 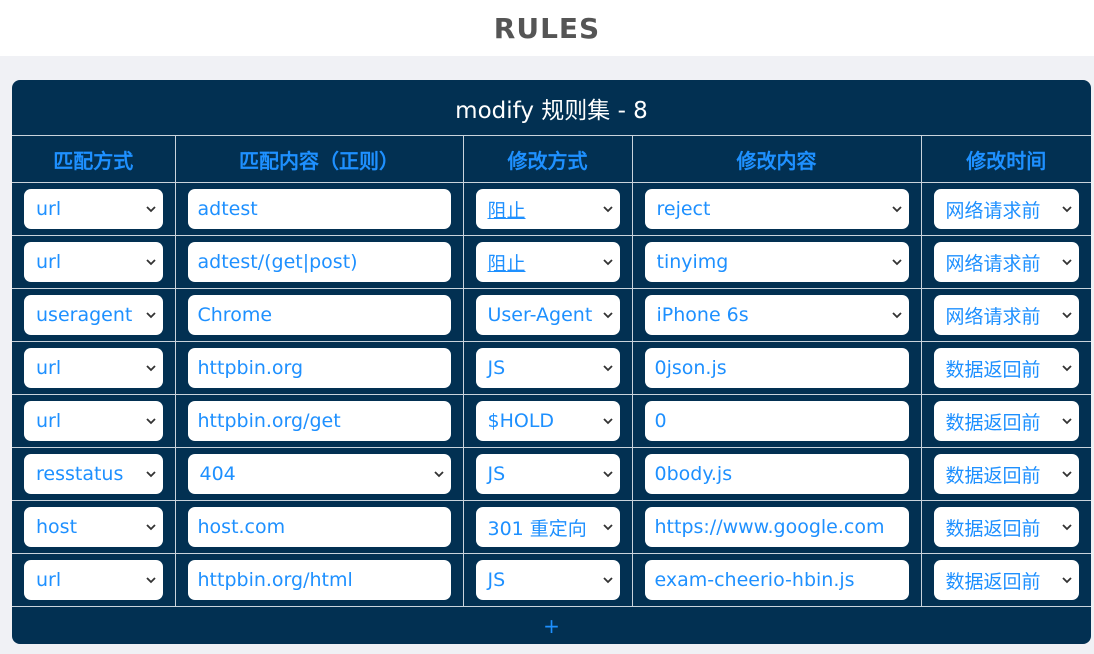 I want to click on modify-time-select-value: 网络请求前, so click(x=993, y=210).